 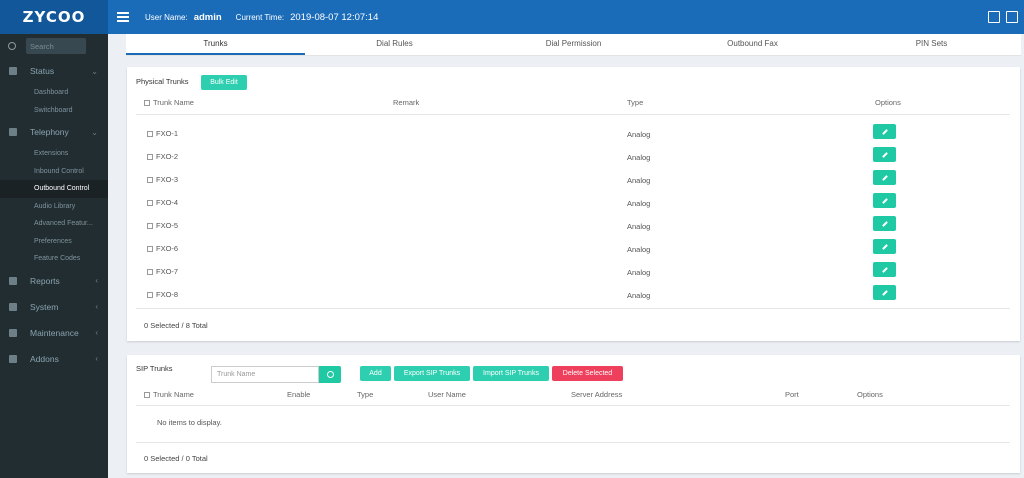 What do you see at coordinates (154, 368) in the screenshot?
I see `sip-trunks-title: SIP Trunks` at bounding box center [154, 368].